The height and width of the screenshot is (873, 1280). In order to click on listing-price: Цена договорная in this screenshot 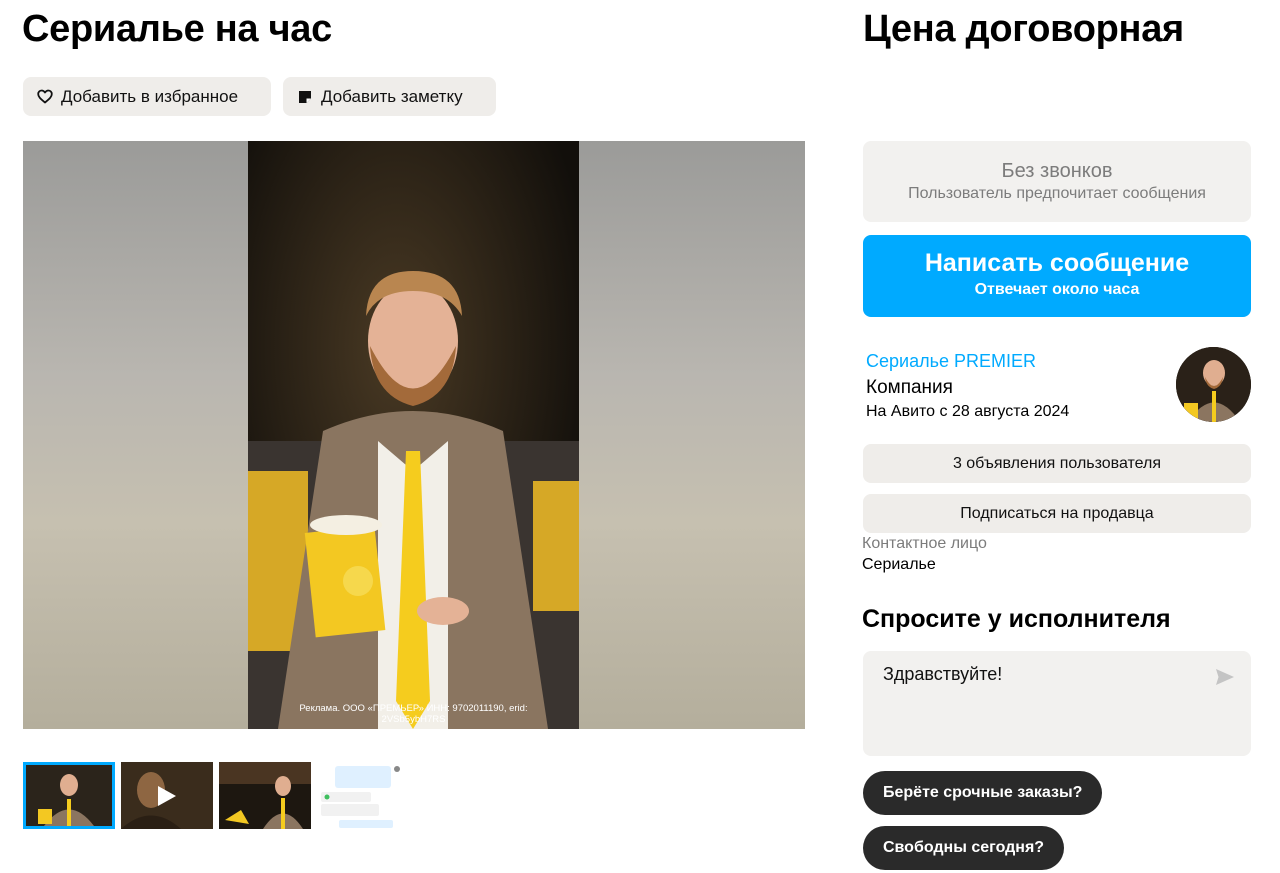, I will do `click(1023, 29)`.